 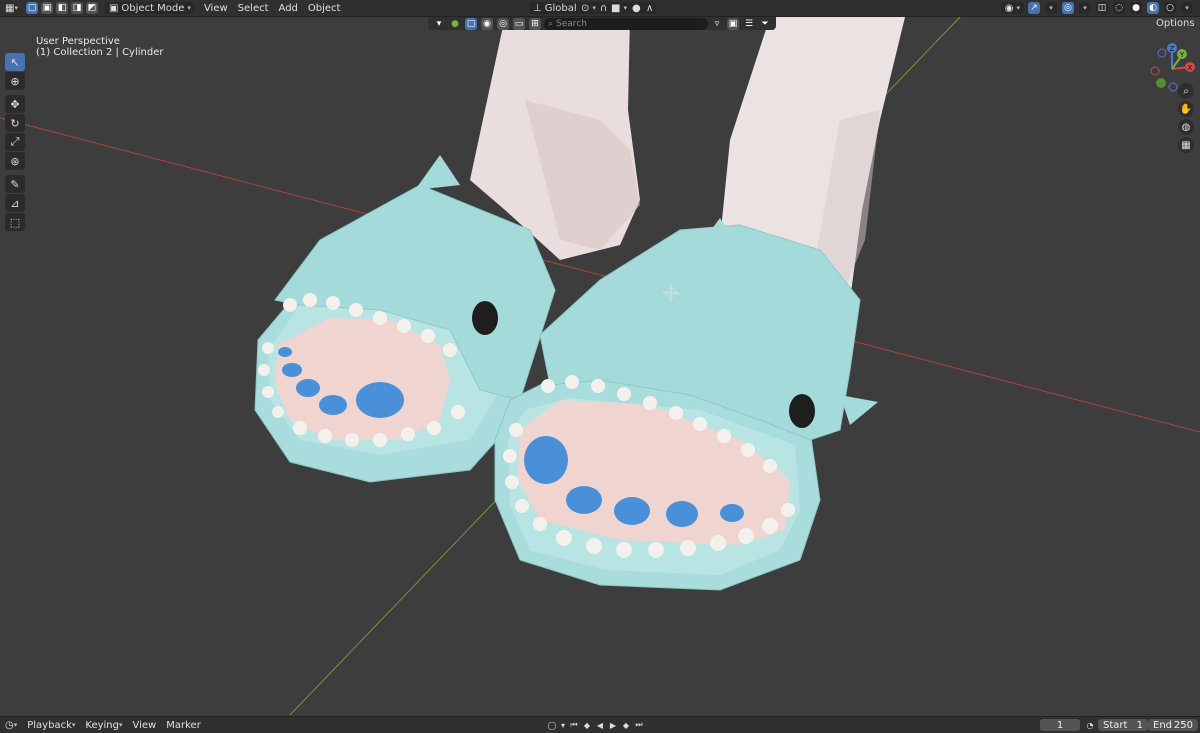 What do you see at coordinates (519, 23) in the screenshot?
I see `empty-filter-icon: ▭` at bounding box center [519, 23].